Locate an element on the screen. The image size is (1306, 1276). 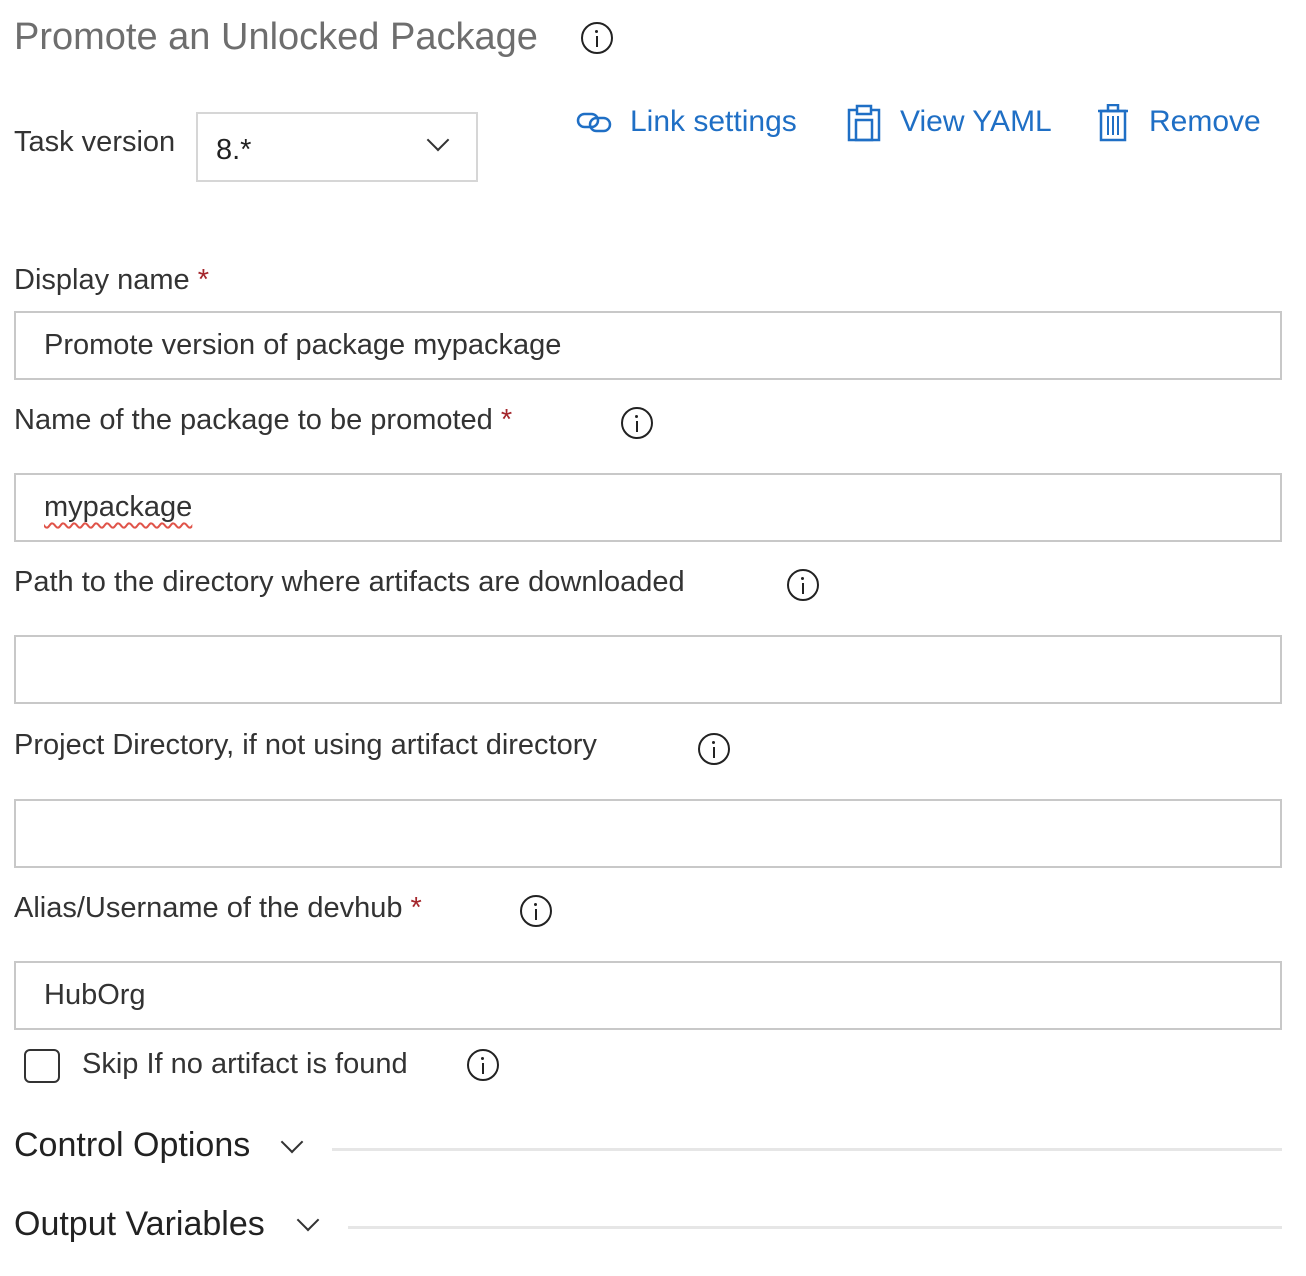
artifact-dir-input is located at coordinates (648, 669).